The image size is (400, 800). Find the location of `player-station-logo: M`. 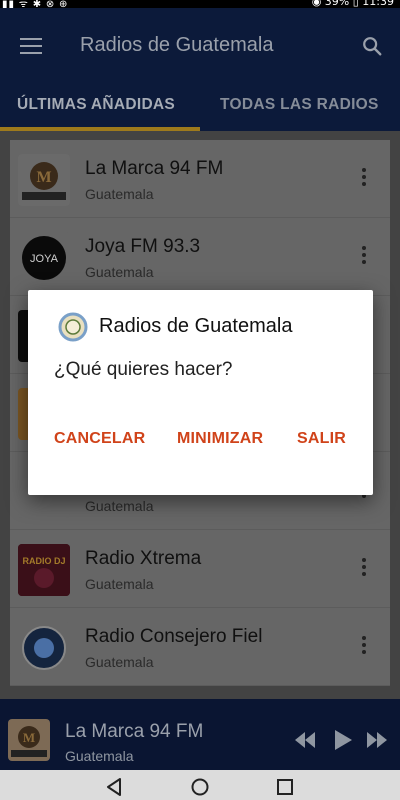

player-station-logo: M is located at coordinates (29, 740).